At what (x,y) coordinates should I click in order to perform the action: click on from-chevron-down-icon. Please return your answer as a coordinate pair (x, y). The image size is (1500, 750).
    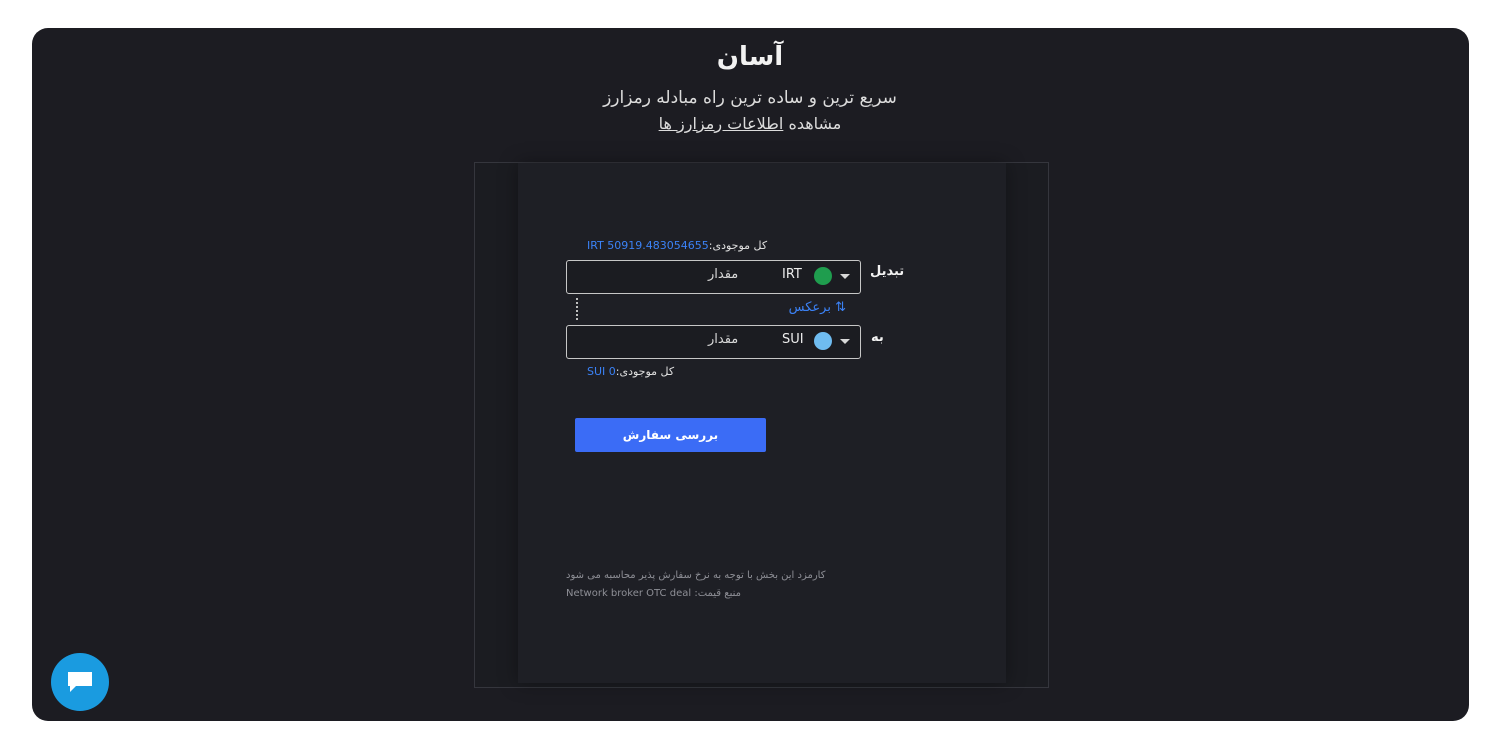
    Looking at the image, I should click on (845, 276).